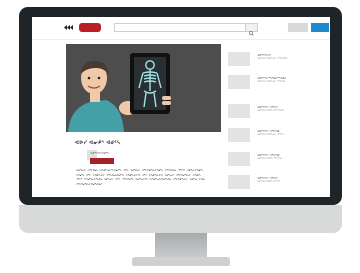 The image size is (360, 273). What do you see at coordinates (96, 116) in the screenshot?
I see `doctor-shirt` at bounding box center [96, 116].